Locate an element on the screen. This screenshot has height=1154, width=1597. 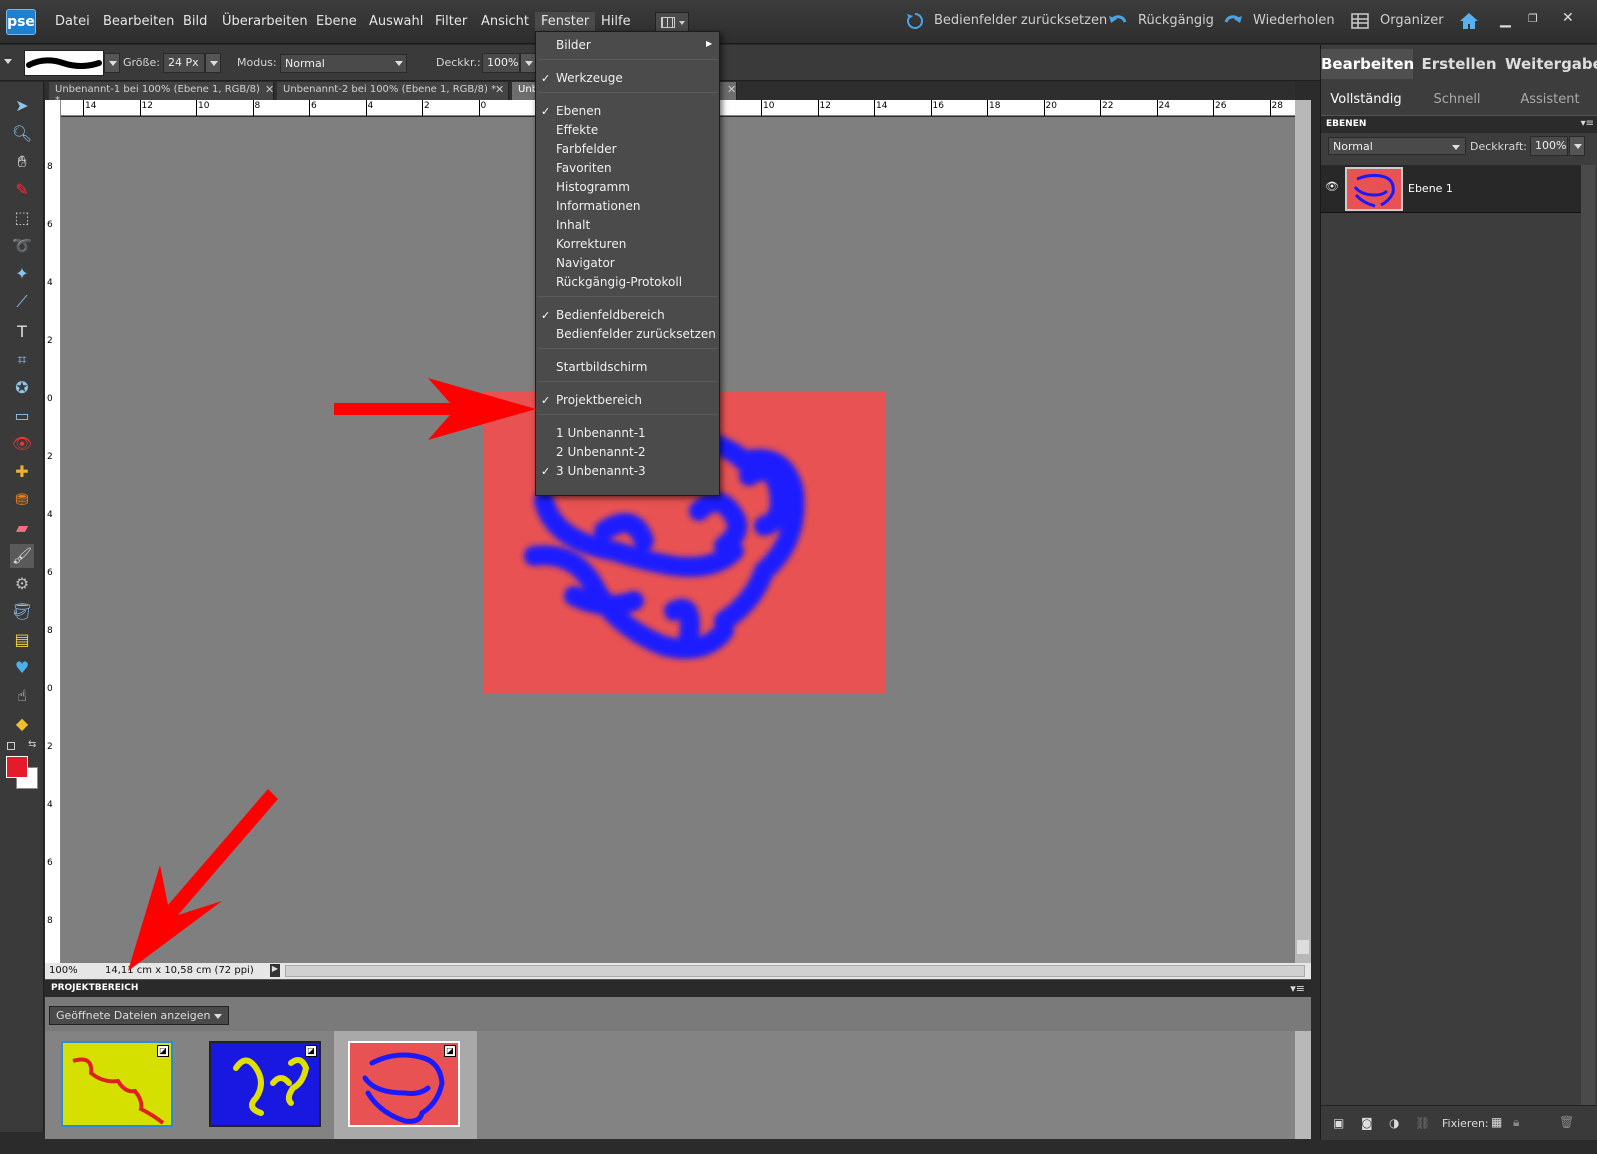
undo-button: Rückgängig is located at coordinates (1176, 20).